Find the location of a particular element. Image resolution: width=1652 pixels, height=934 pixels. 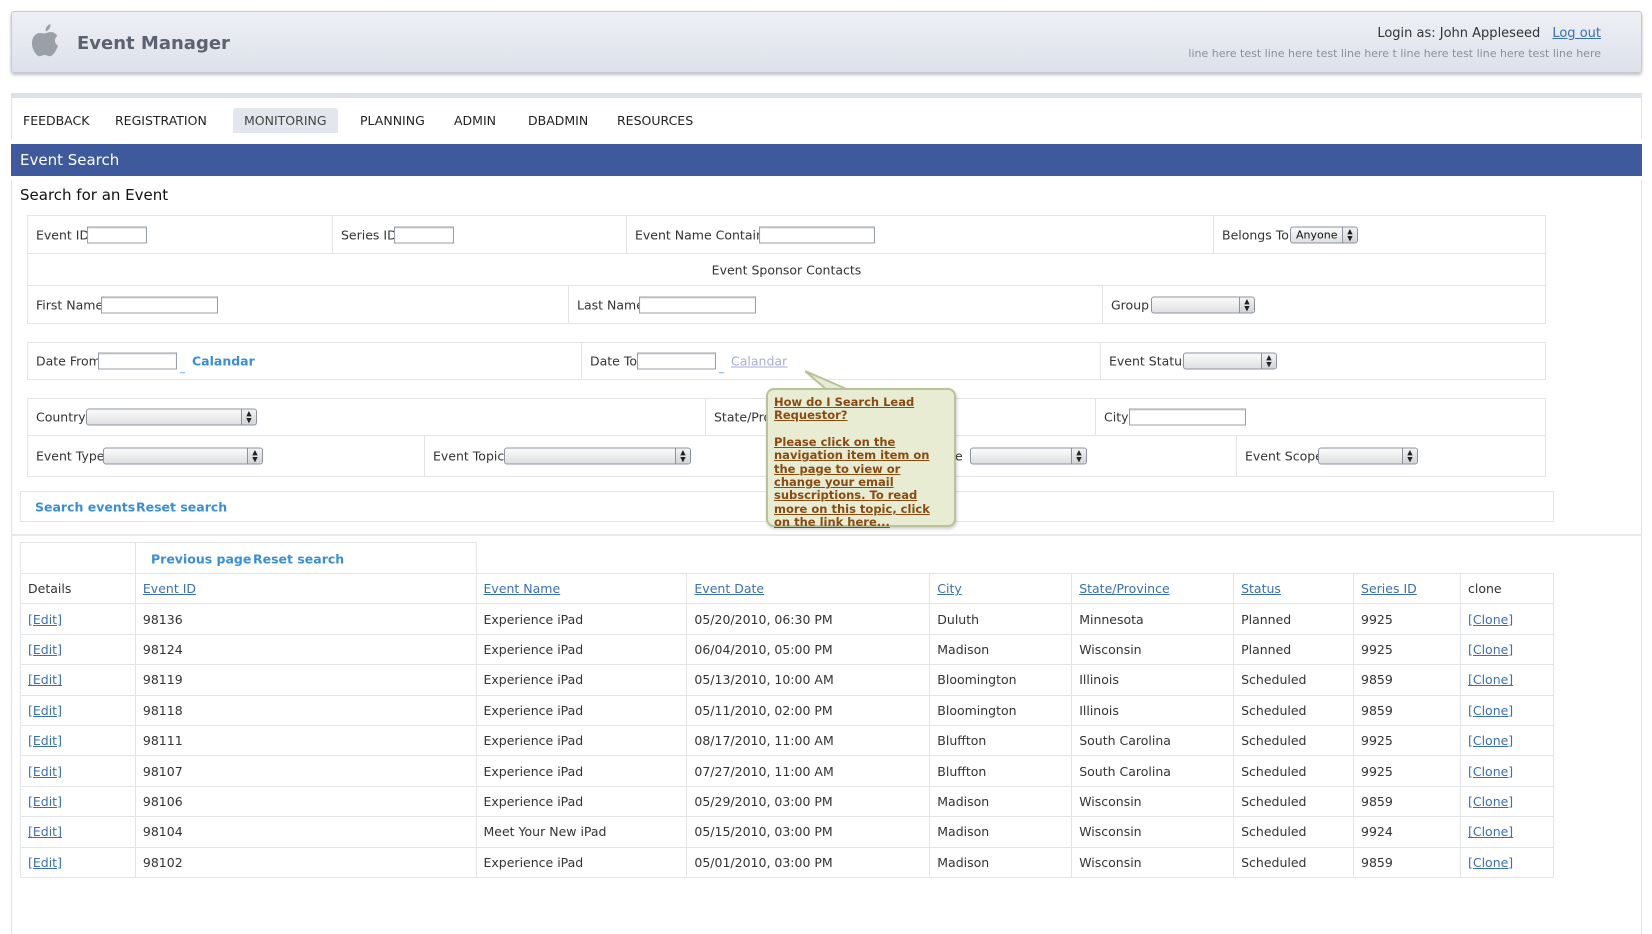

hidden-field-select: ▲ ▼ is located at coordinates (1028, 456).